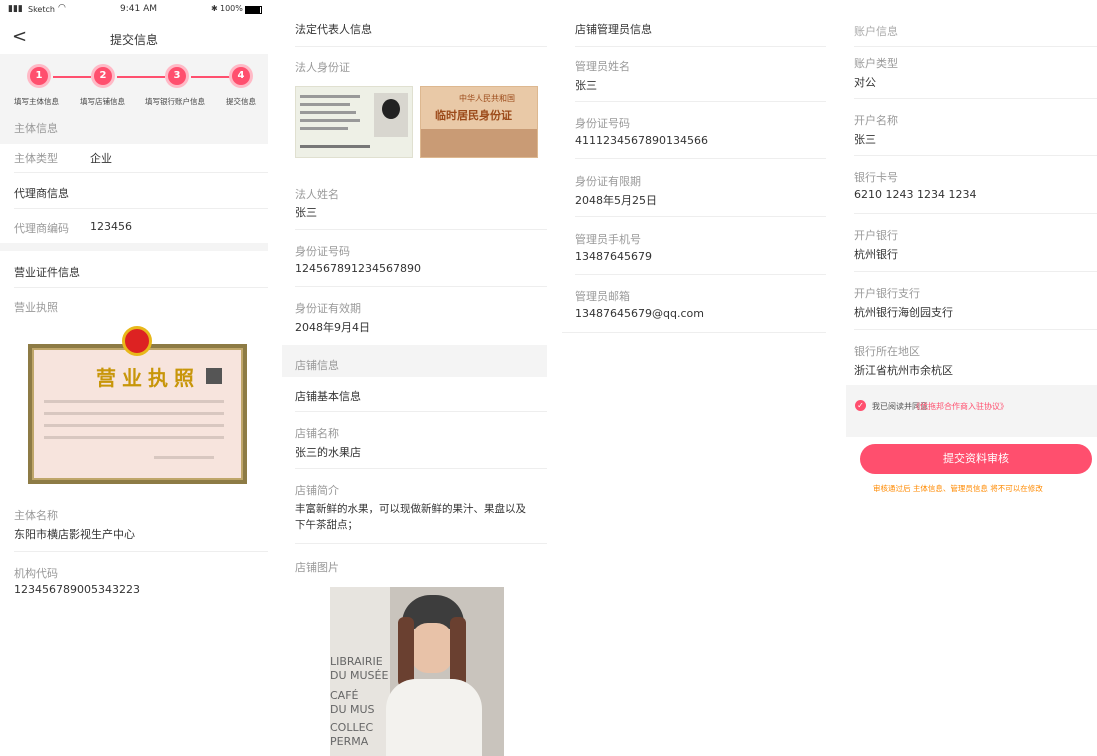 Image resolution: width=1097 pixels, height=756 pixels. What do you see at coordinates (138, 9) in the screenshot?
I see `clock-label: 9:41 AM` at bounding box center [138, 9].